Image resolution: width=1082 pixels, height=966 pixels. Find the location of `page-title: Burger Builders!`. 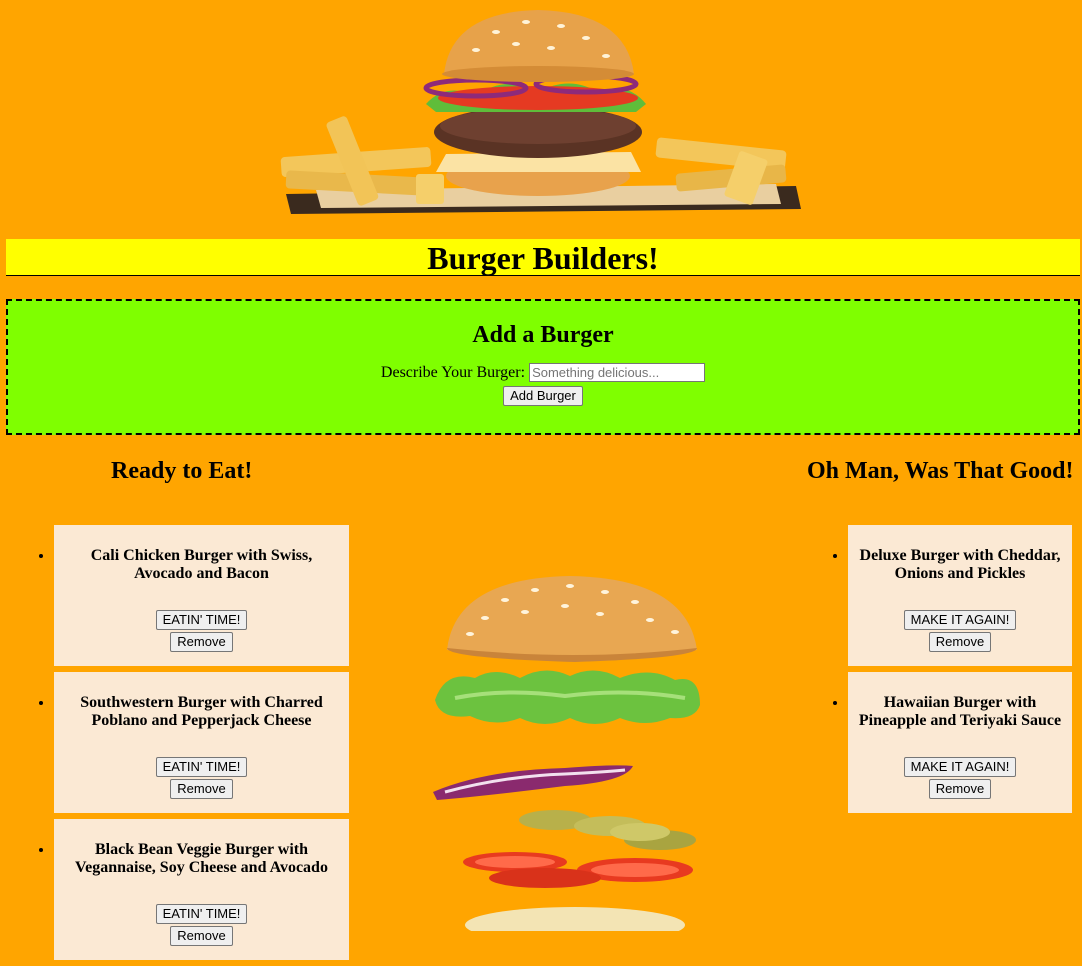

page-title: Burger Builders! is located at coordinates (543, 258).